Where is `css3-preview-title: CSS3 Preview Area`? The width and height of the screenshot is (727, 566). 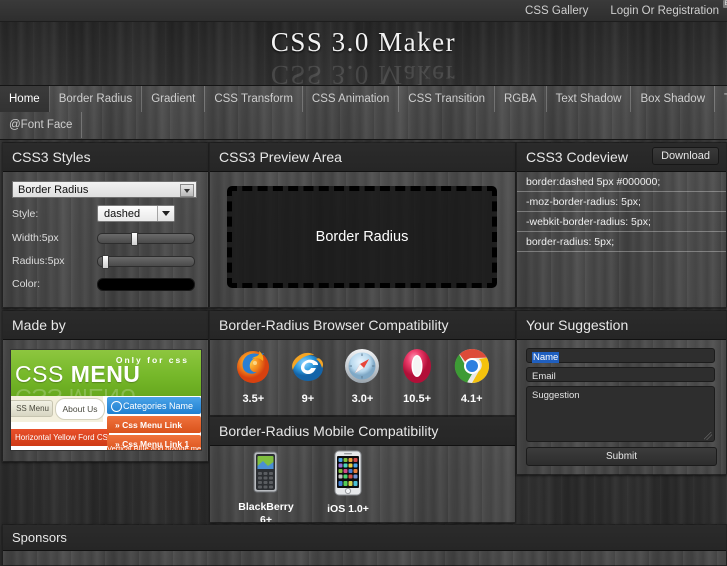
css3-preview-title: CSS3 Preview Area is located at coordinates (280, 157).